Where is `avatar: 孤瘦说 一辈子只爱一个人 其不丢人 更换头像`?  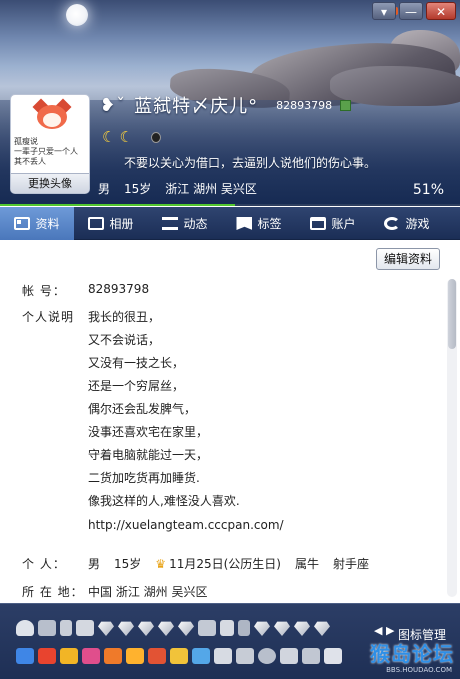 avatar: 孤瘦说 一辈子只爱一个人 其不丢人 更换头像 is located at coordinates (50, 144).